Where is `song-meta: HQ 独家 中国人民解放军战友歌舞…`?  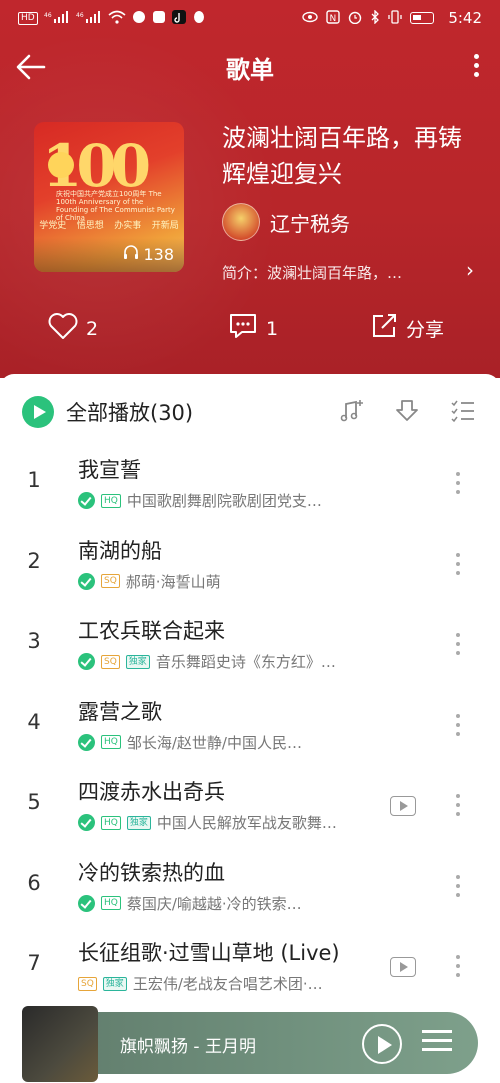 song-meta: HQ 独家 中国人民解放军战友歌舞… is located at coordinates (207, 822).